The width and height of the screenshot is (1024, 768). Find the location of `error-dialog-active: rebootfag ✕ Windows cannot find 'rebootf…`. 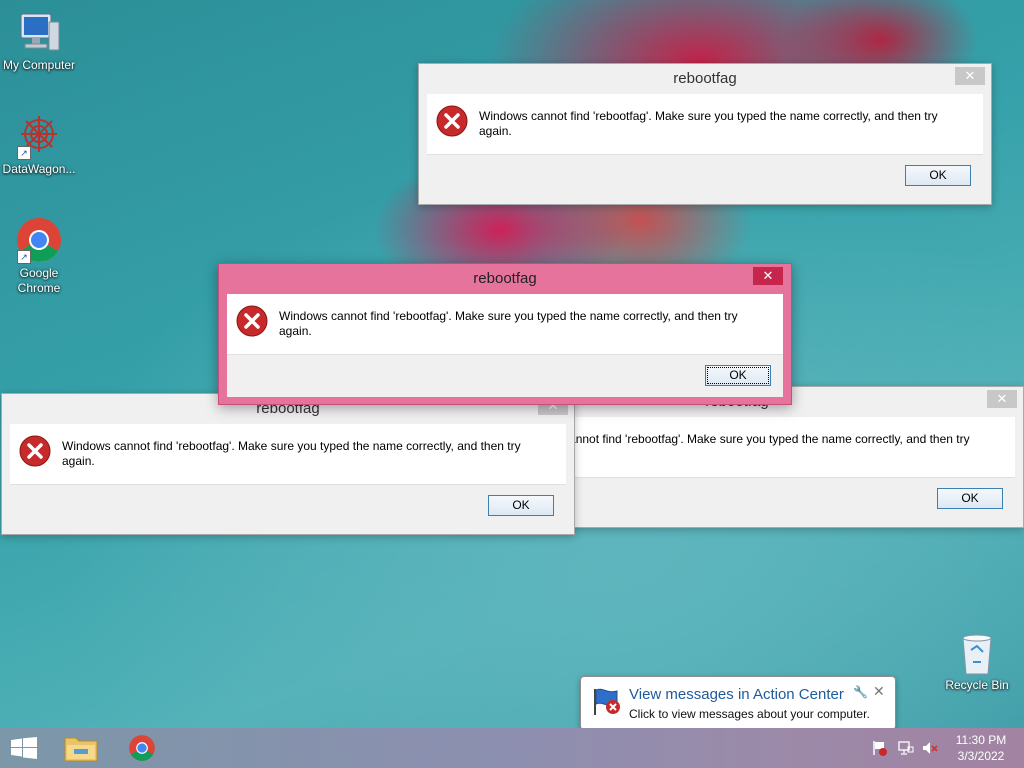

error-dialog-active: rebootfag ✕ Windows cannot find 'rebootf… is located at coordinates (505, 334).